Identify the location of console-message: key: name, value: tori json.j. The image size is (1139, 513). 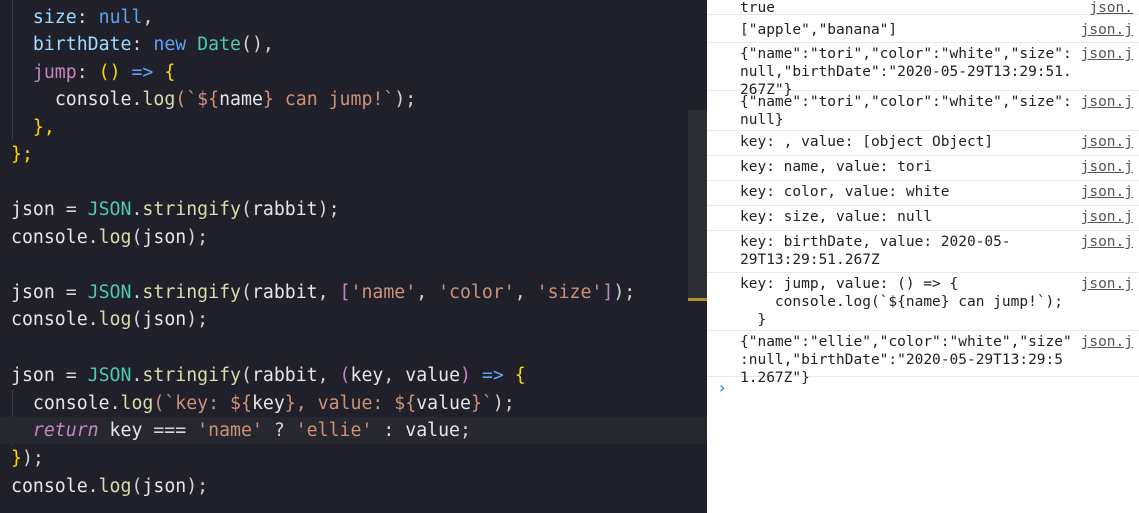
(923, 168).